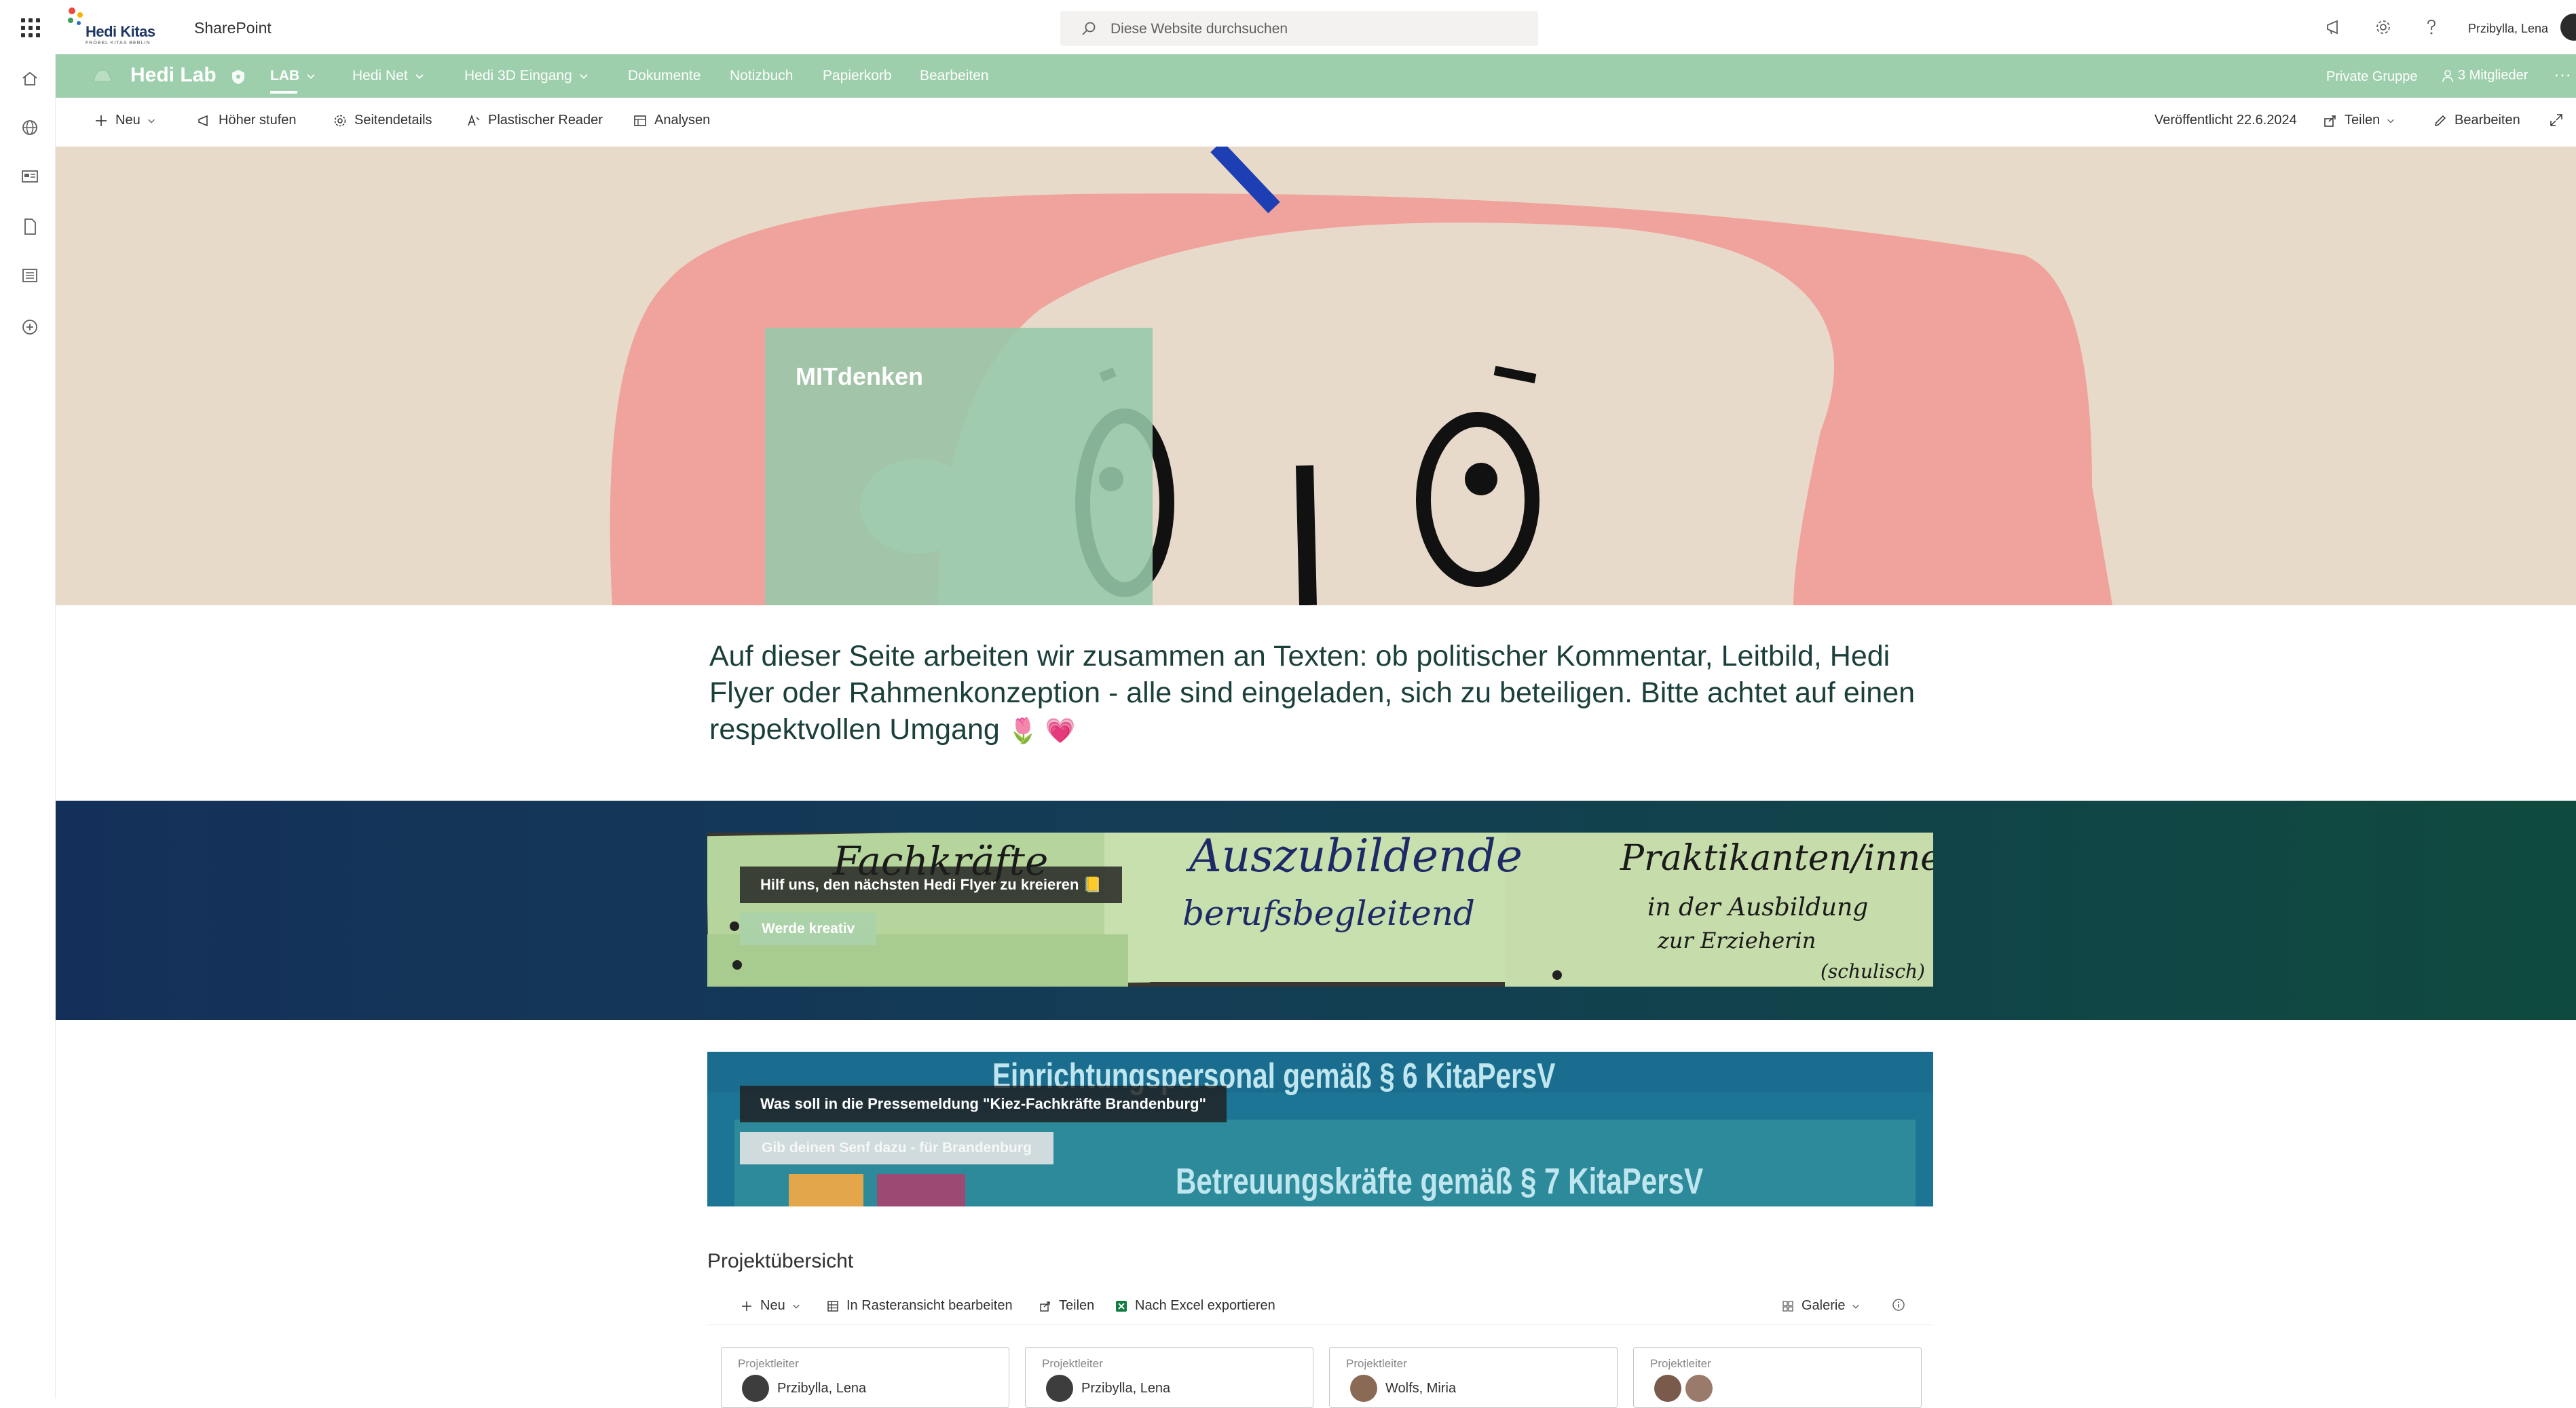 This screenshot has width=2576, height=1408. What do you see at coordinates (393, 120) in the screenshot?
I see `page-details-label: Seitendetails` at bounding box center [393, 120].